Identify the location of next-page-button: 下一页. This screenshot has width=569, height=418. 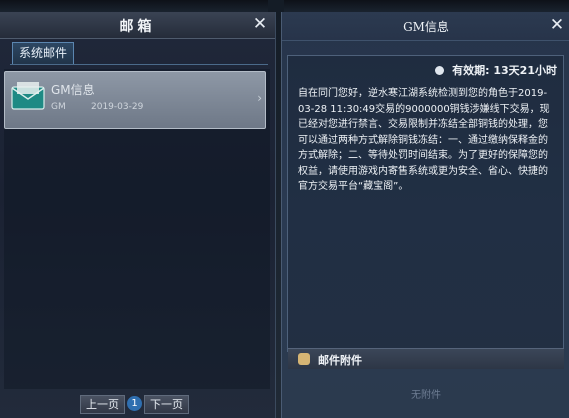
(166, 404).